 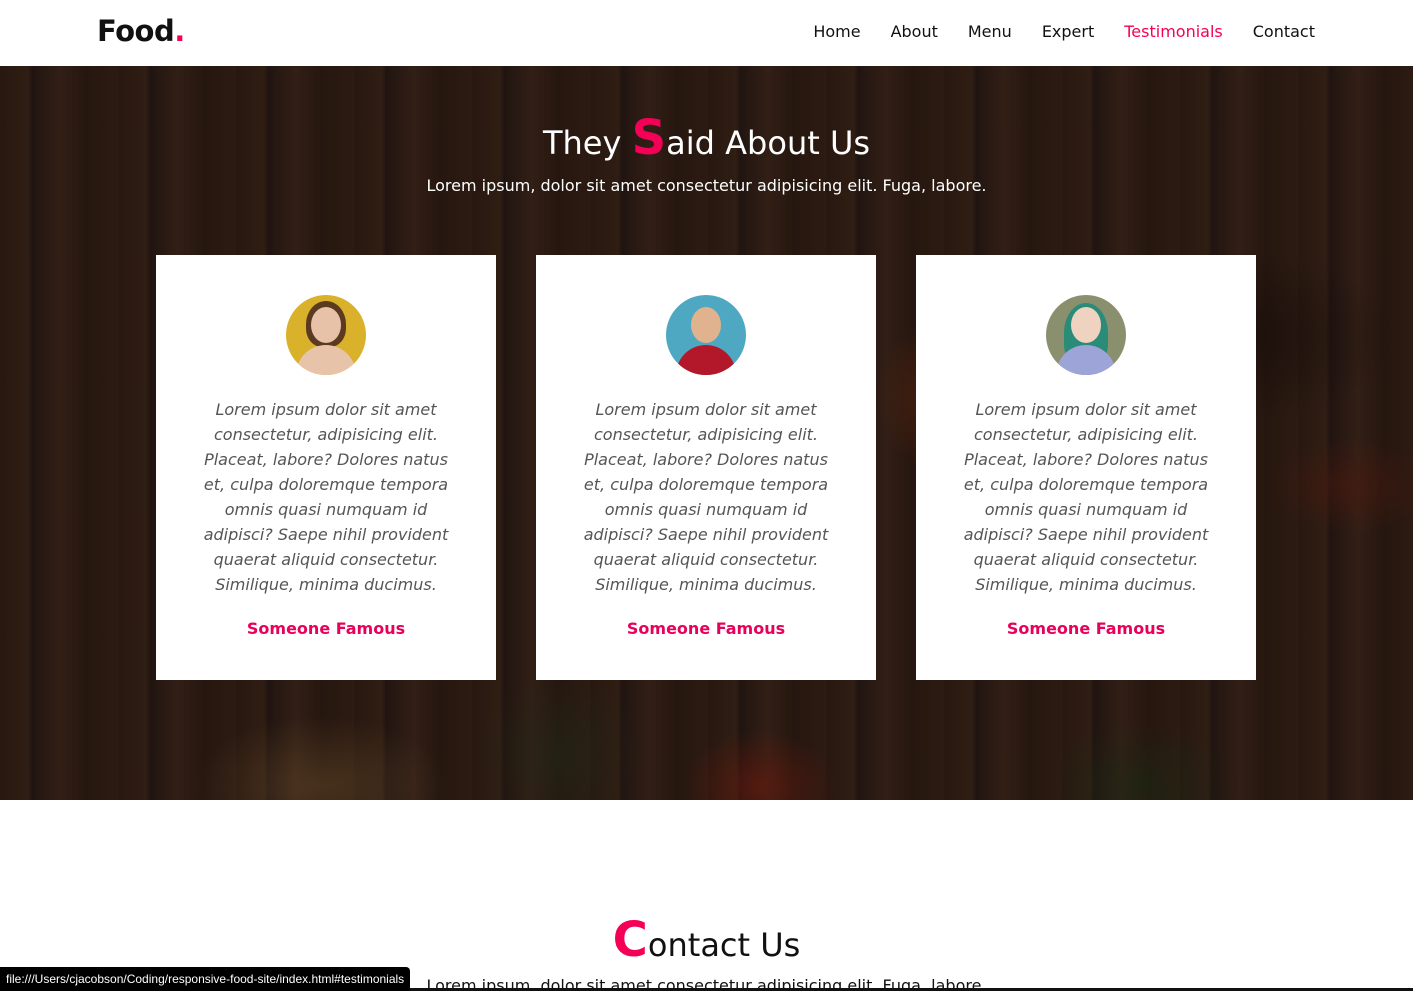 I want to click on nav-link-home: Home, so click(x=836, y=31).